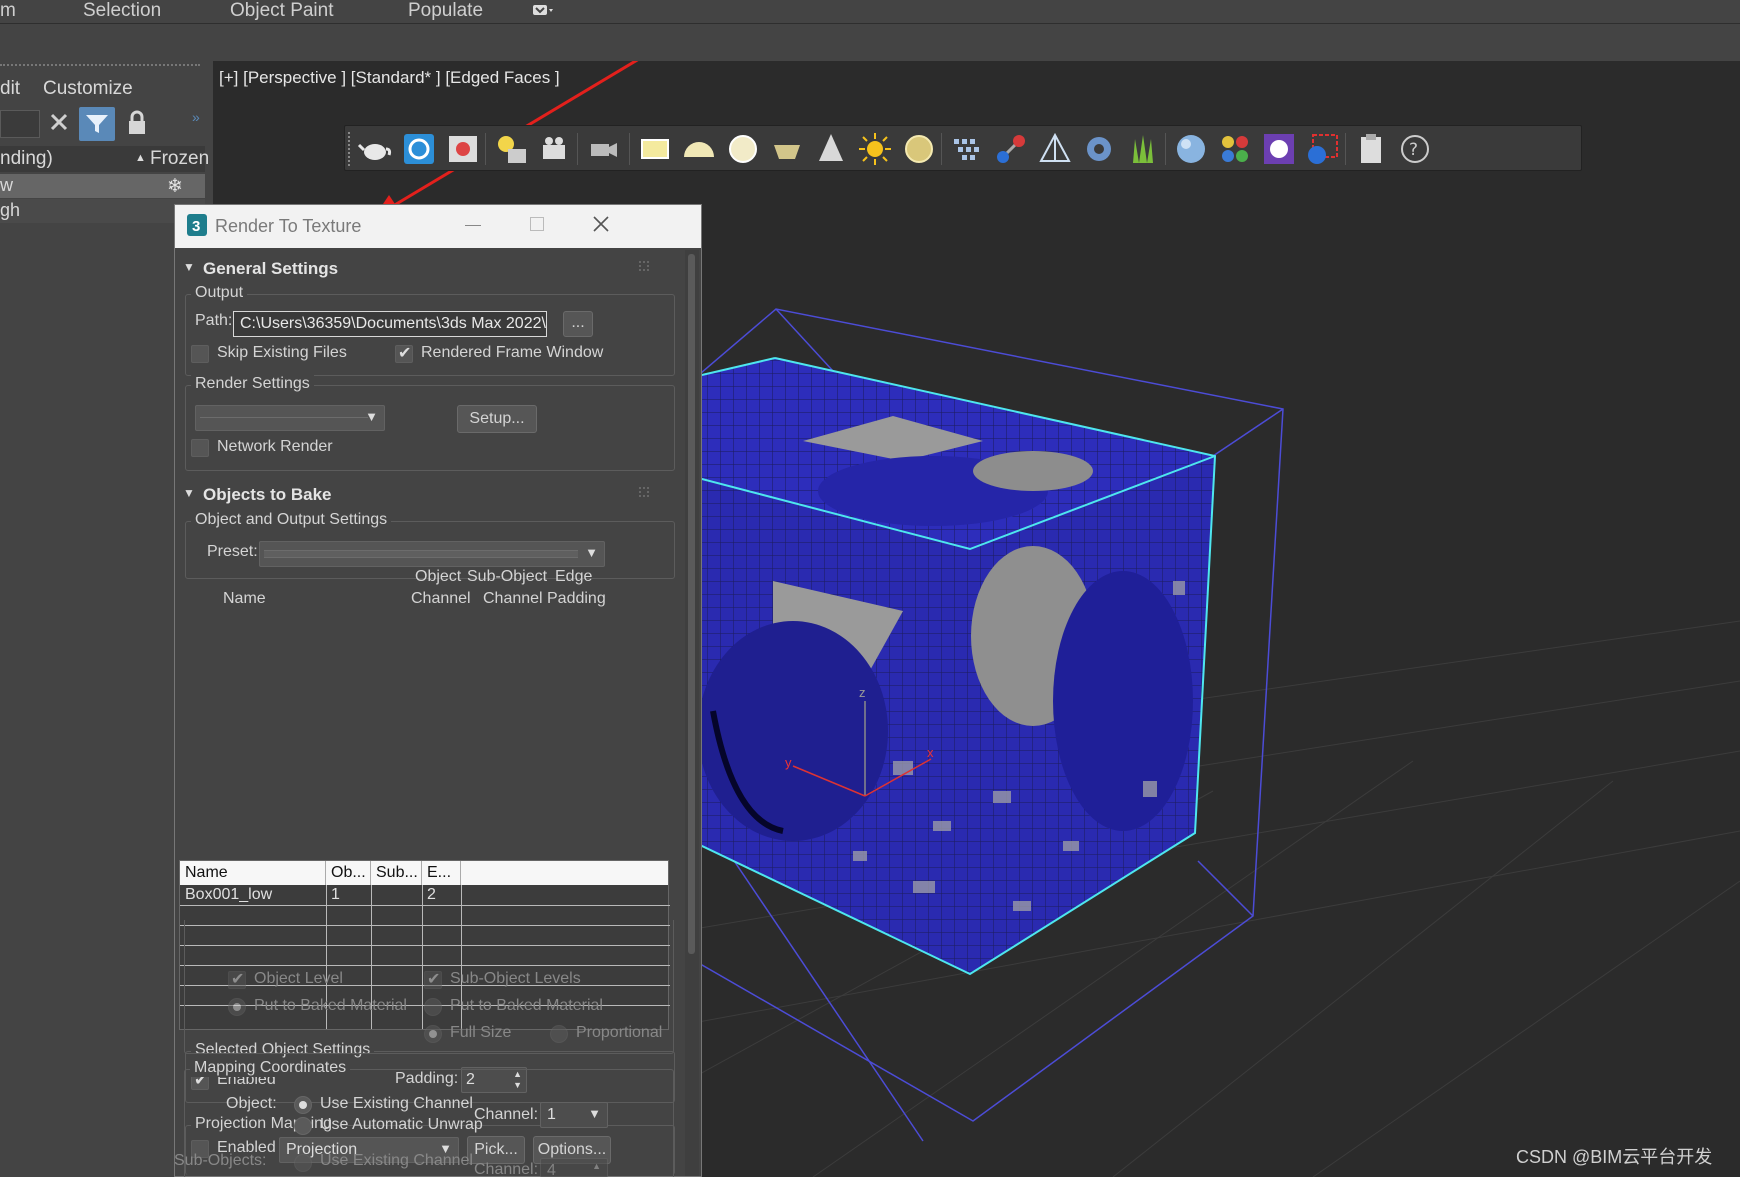  Describe the element at coordinates (232, 551) in the screenshot. I see `preset-label: Preset:` at that location.